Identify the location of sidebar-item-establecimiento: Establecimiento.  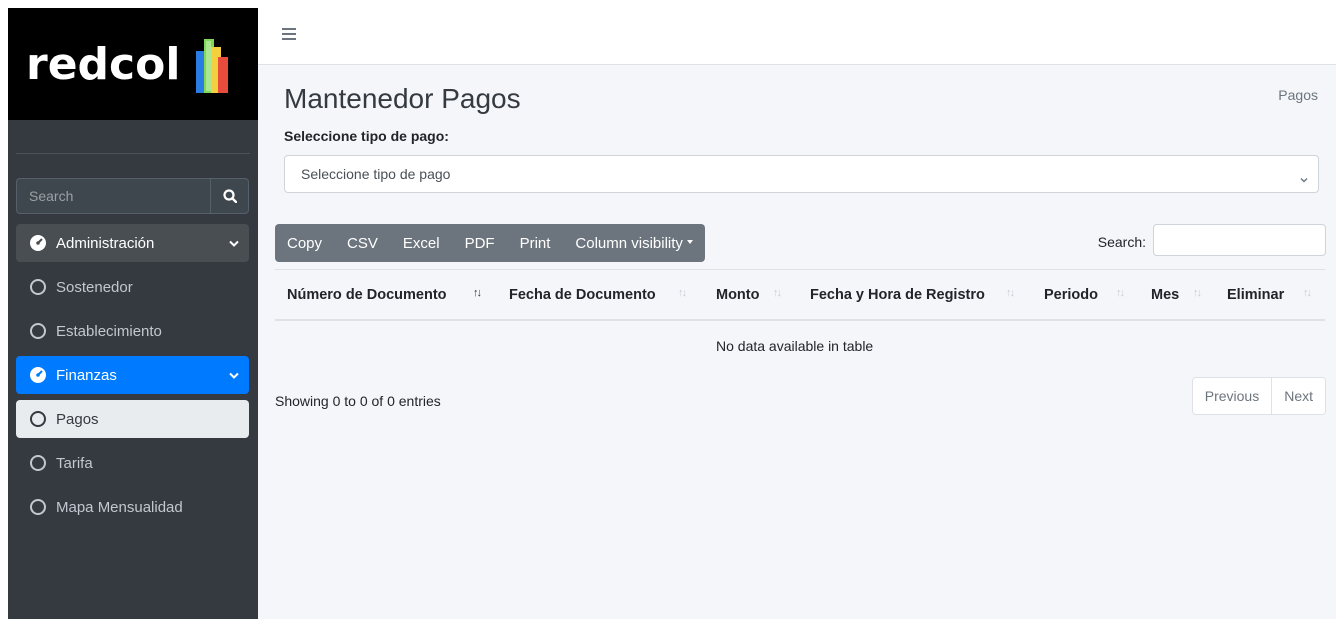
(132, 331).